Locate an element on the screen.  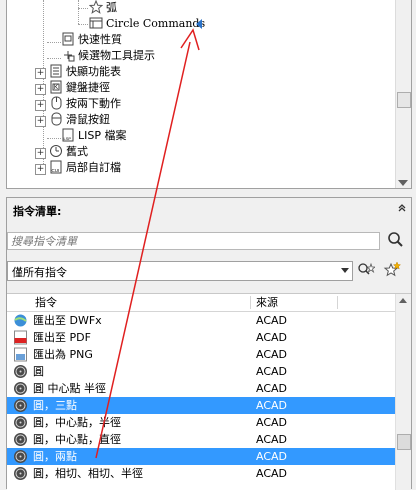
command-row: 圓 ACAD is located at coordinates (201, 371).